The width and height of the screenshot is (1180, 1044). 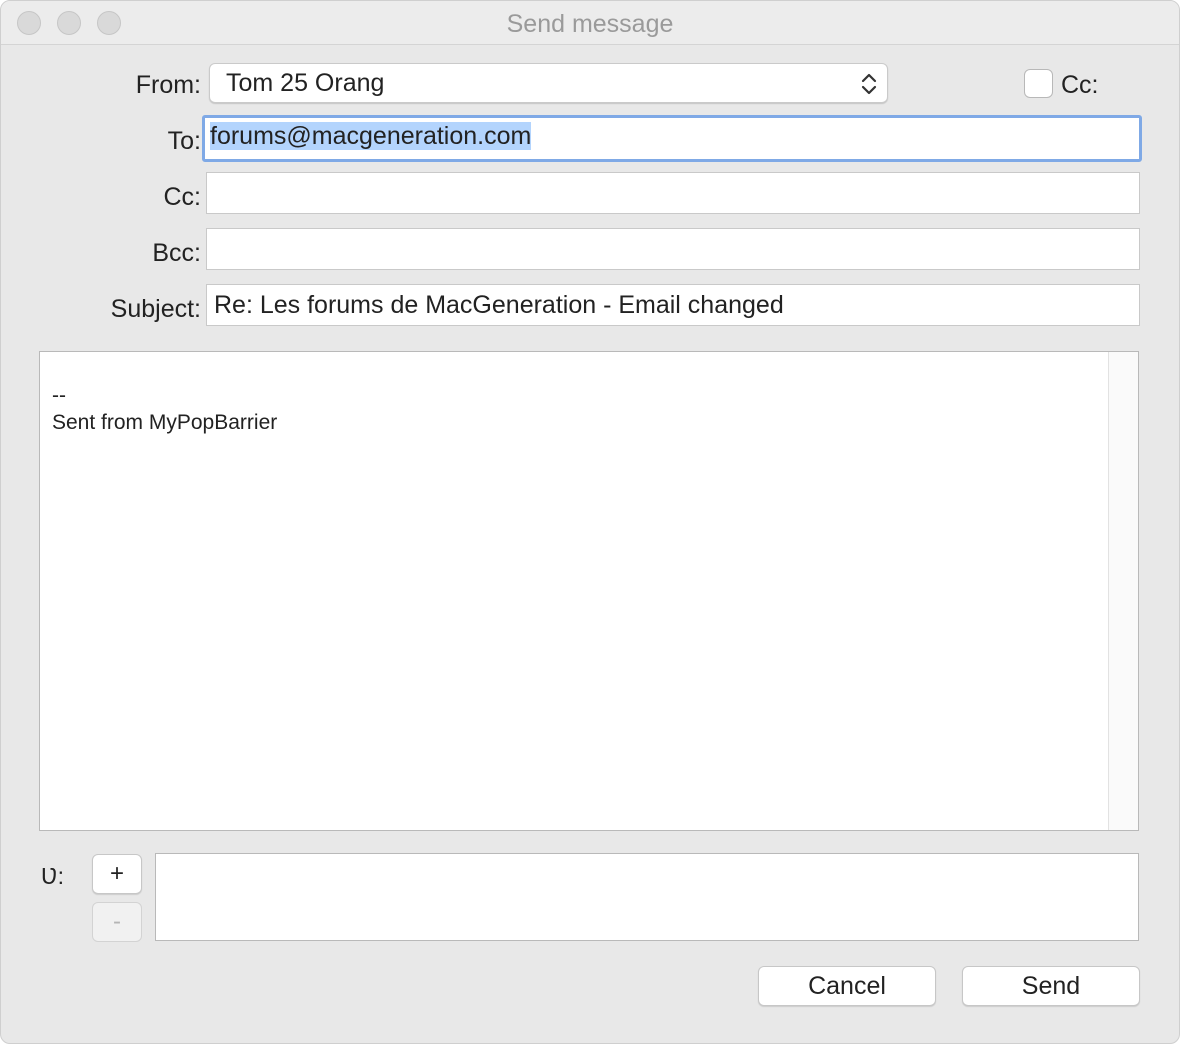 What do you see at coordinates (184, 141) in the screenshot?
I see `to-label: To:` at bounding box center [184, 141].